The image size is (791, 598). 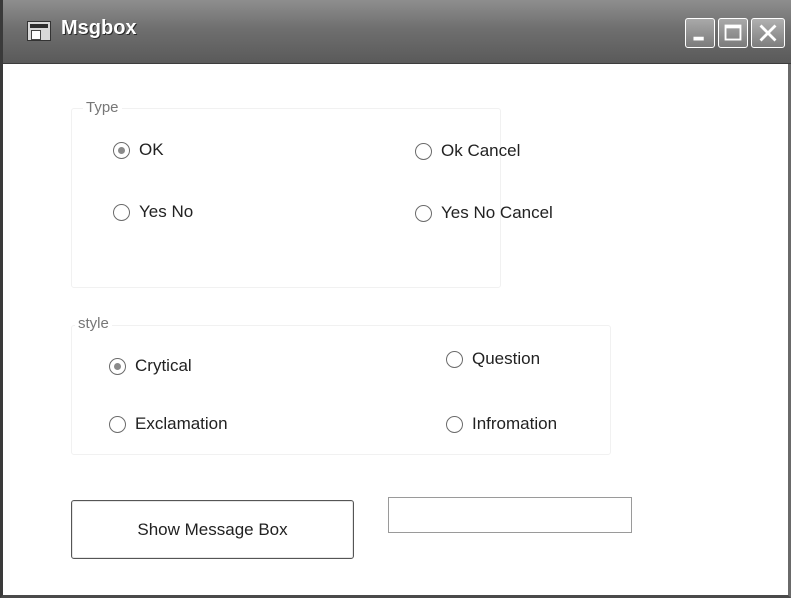 I want to click on radio-crytical-label: Crytical, so click(x=163, y=365).